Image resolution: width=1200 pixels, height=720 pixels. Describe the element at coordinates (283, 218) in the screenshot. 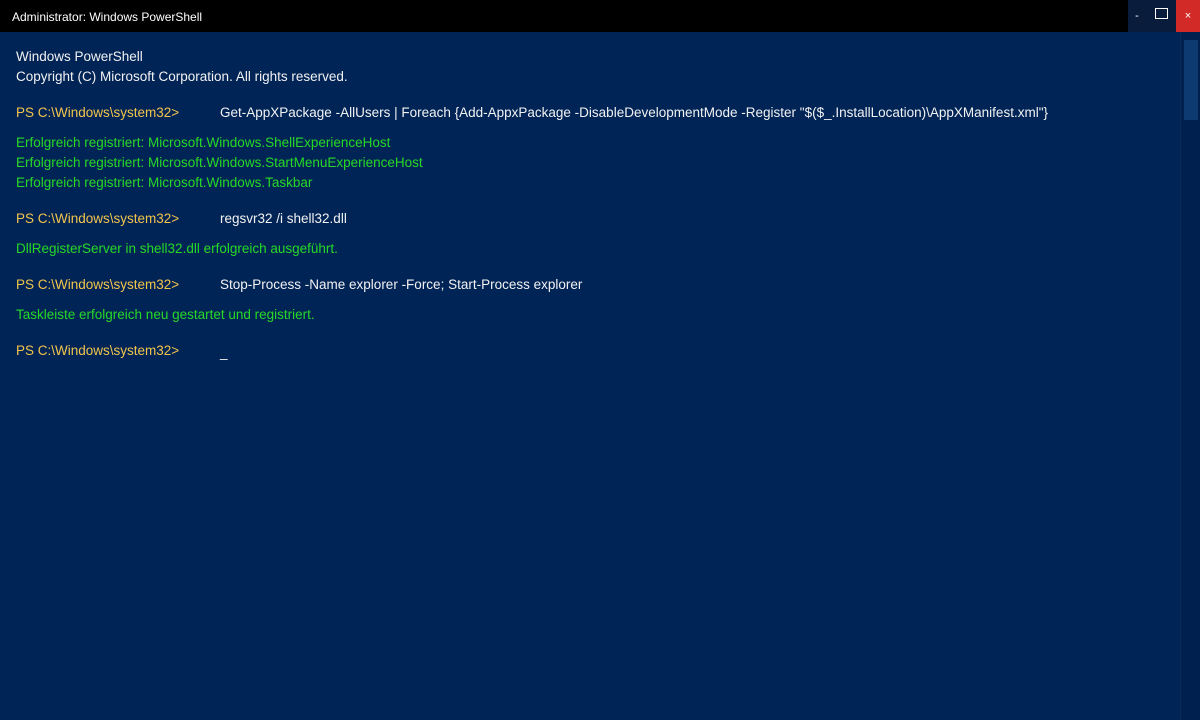

I see `command-text: regsvr32 /i shell32.dll` at that location.